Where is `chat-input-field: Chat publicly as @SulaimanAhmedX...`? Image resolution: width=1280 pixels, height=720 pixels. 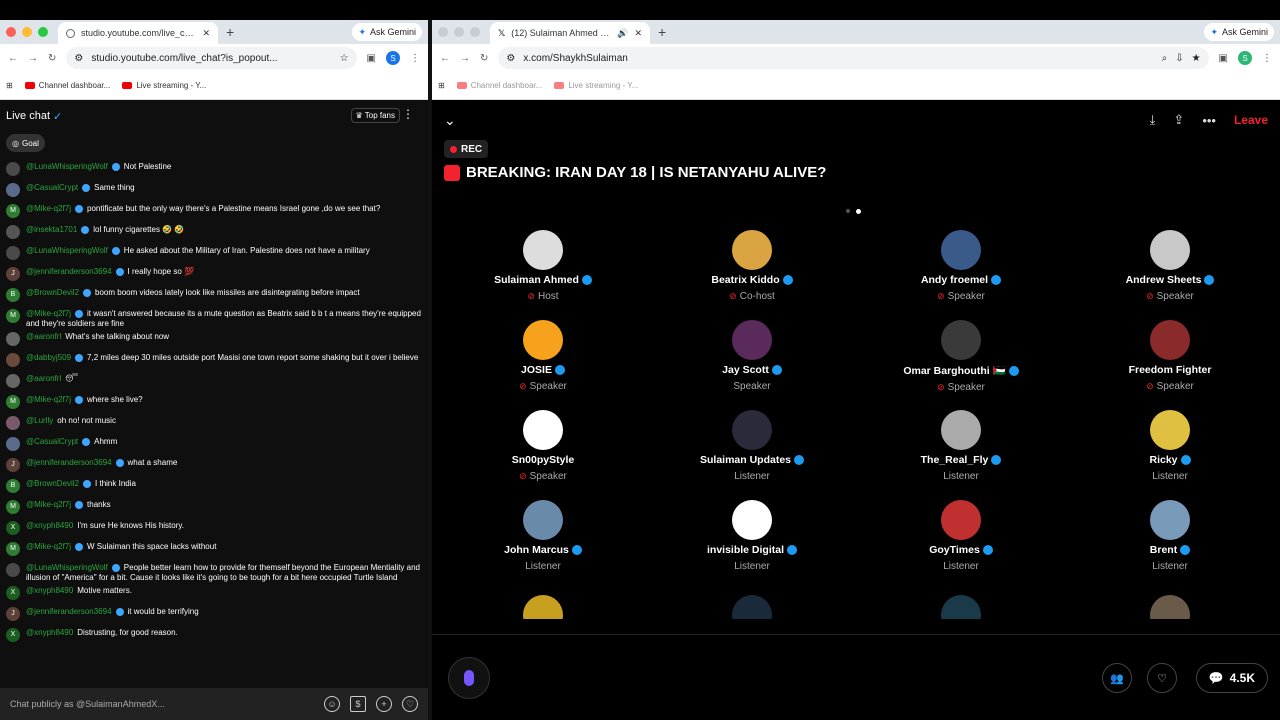
chat-input-field: Chat publicly as @SulaimanAhmedX... is located at coordinates (162, 704).